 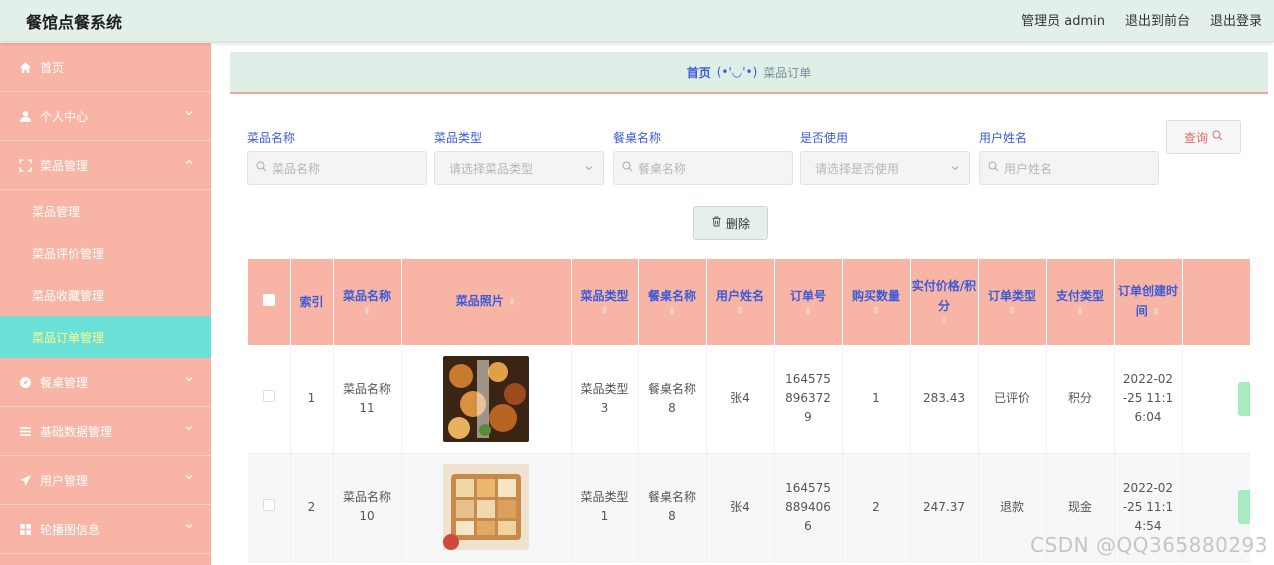 I want to click on filter-table-name: 餐桌名称 餐桌名称, so click(x=703, y=157).